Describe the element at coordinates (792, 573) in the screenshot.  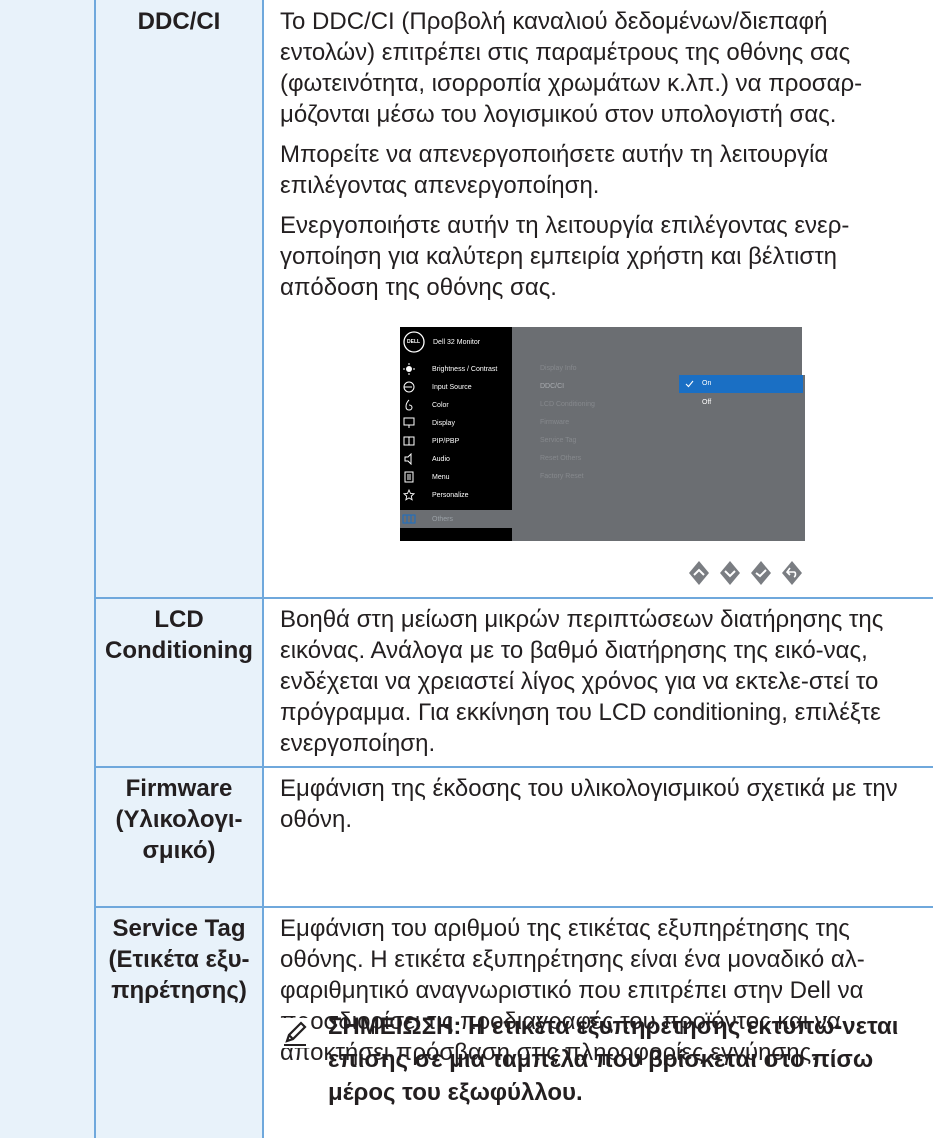
I see `back-button-icon` at that location.